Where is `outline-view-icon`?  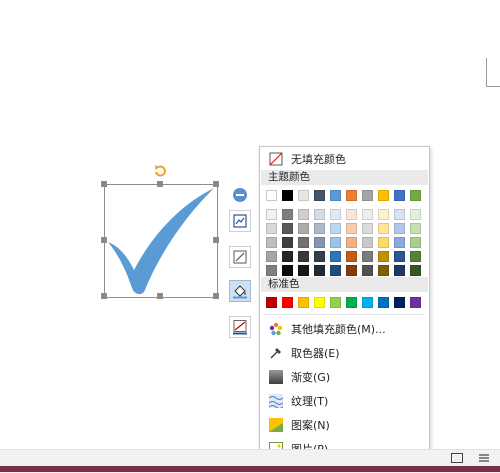
outline-view-icon is located at coordinates (484, 458).